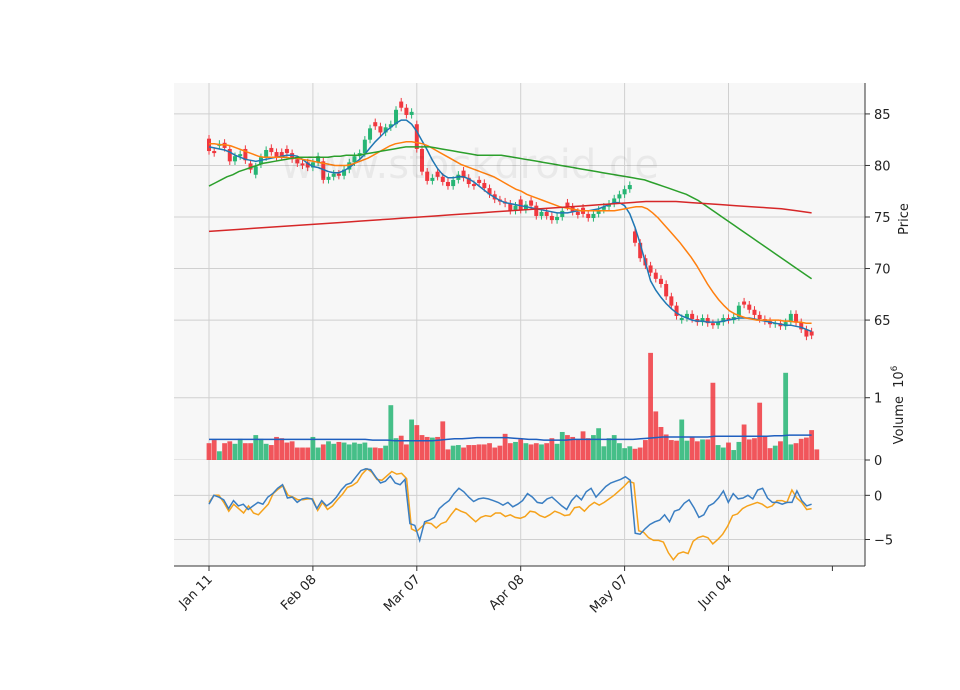  Describe the element at coordinates (878, 496) in the screenshot. I see `osc-y-tick-label: 0` at that location.